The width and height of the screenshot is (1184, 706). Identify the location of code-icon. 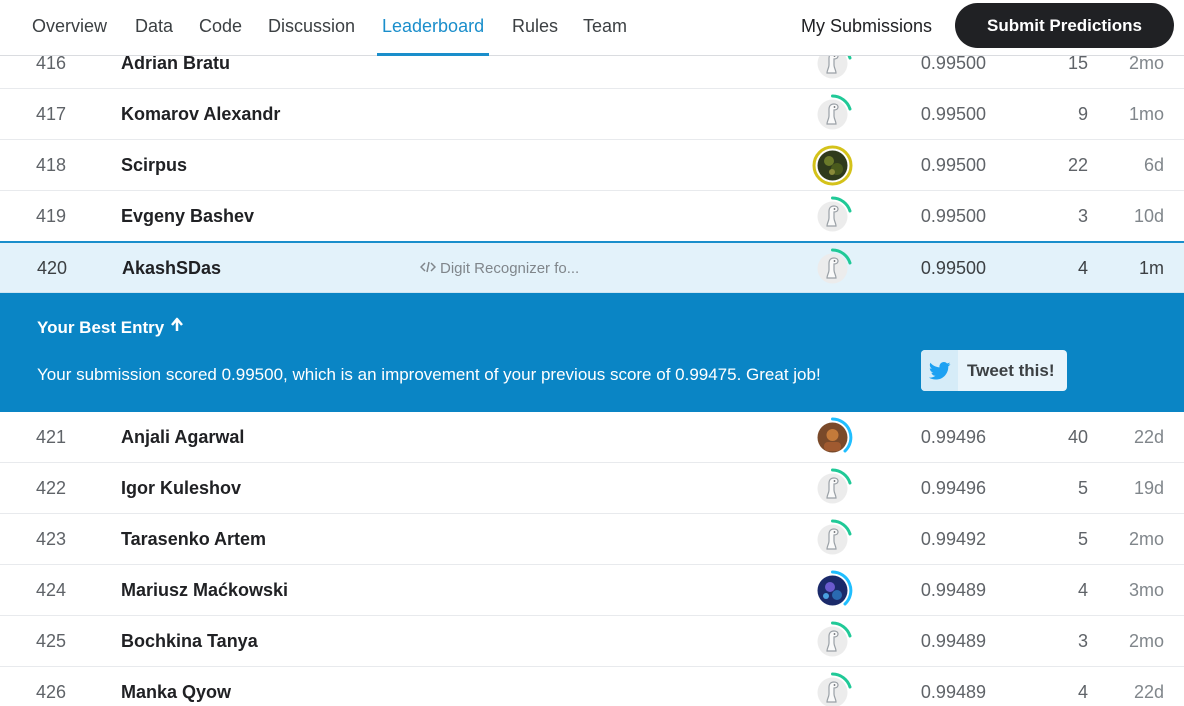
(428, 268).